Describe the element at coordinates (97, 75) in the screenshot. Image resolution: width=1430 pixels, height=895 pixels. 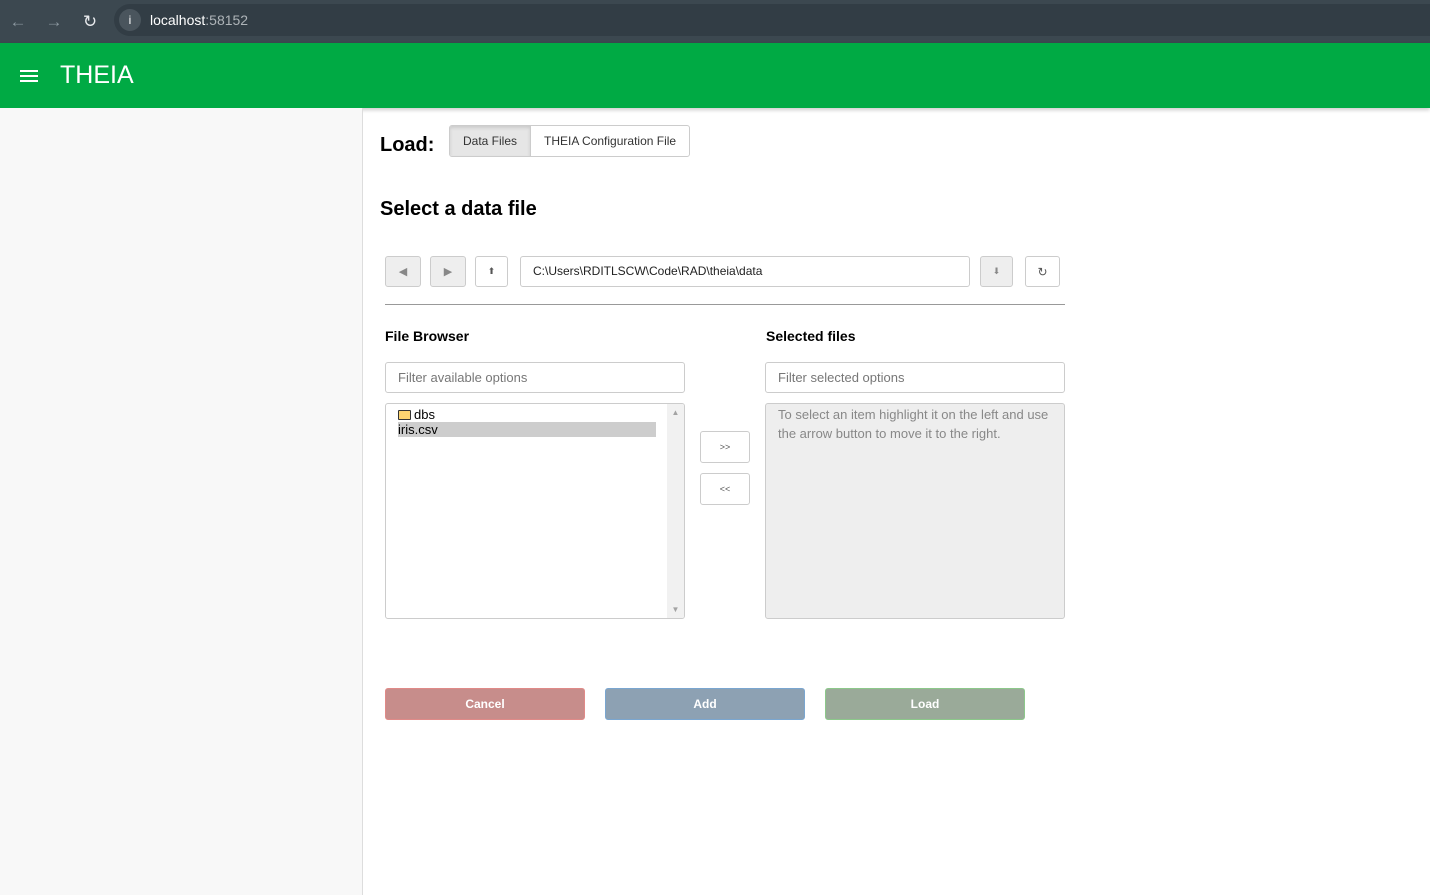
I see `app-title: THEIA` at that location.